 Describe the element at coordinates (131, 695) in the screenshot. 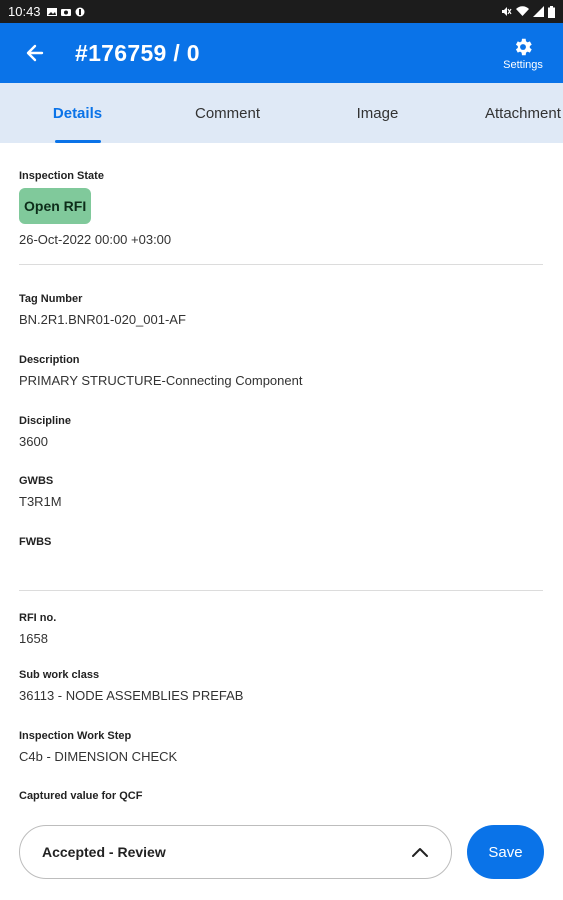

I see `sub-work-class-value: 36113 - NODE ASSEMBLIES PREFAB` at that location.